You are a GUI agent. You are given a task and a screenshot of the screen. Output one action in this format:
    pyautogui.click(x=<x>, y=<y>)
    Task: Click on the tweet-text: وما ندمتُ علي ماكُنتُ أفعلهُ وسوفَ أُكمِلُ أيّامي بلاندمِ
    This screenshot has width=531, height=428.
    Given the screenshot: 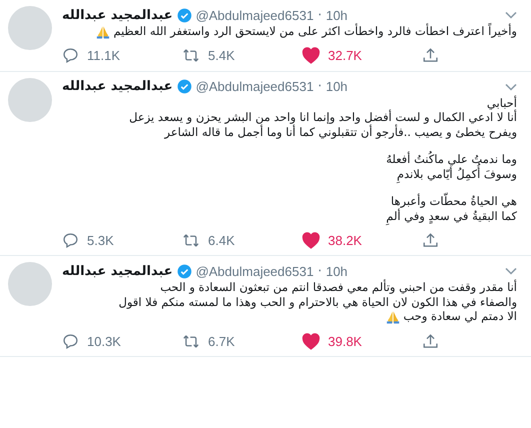 What is the action you would take?
    pyautogui.click(x=451, y=167)
    